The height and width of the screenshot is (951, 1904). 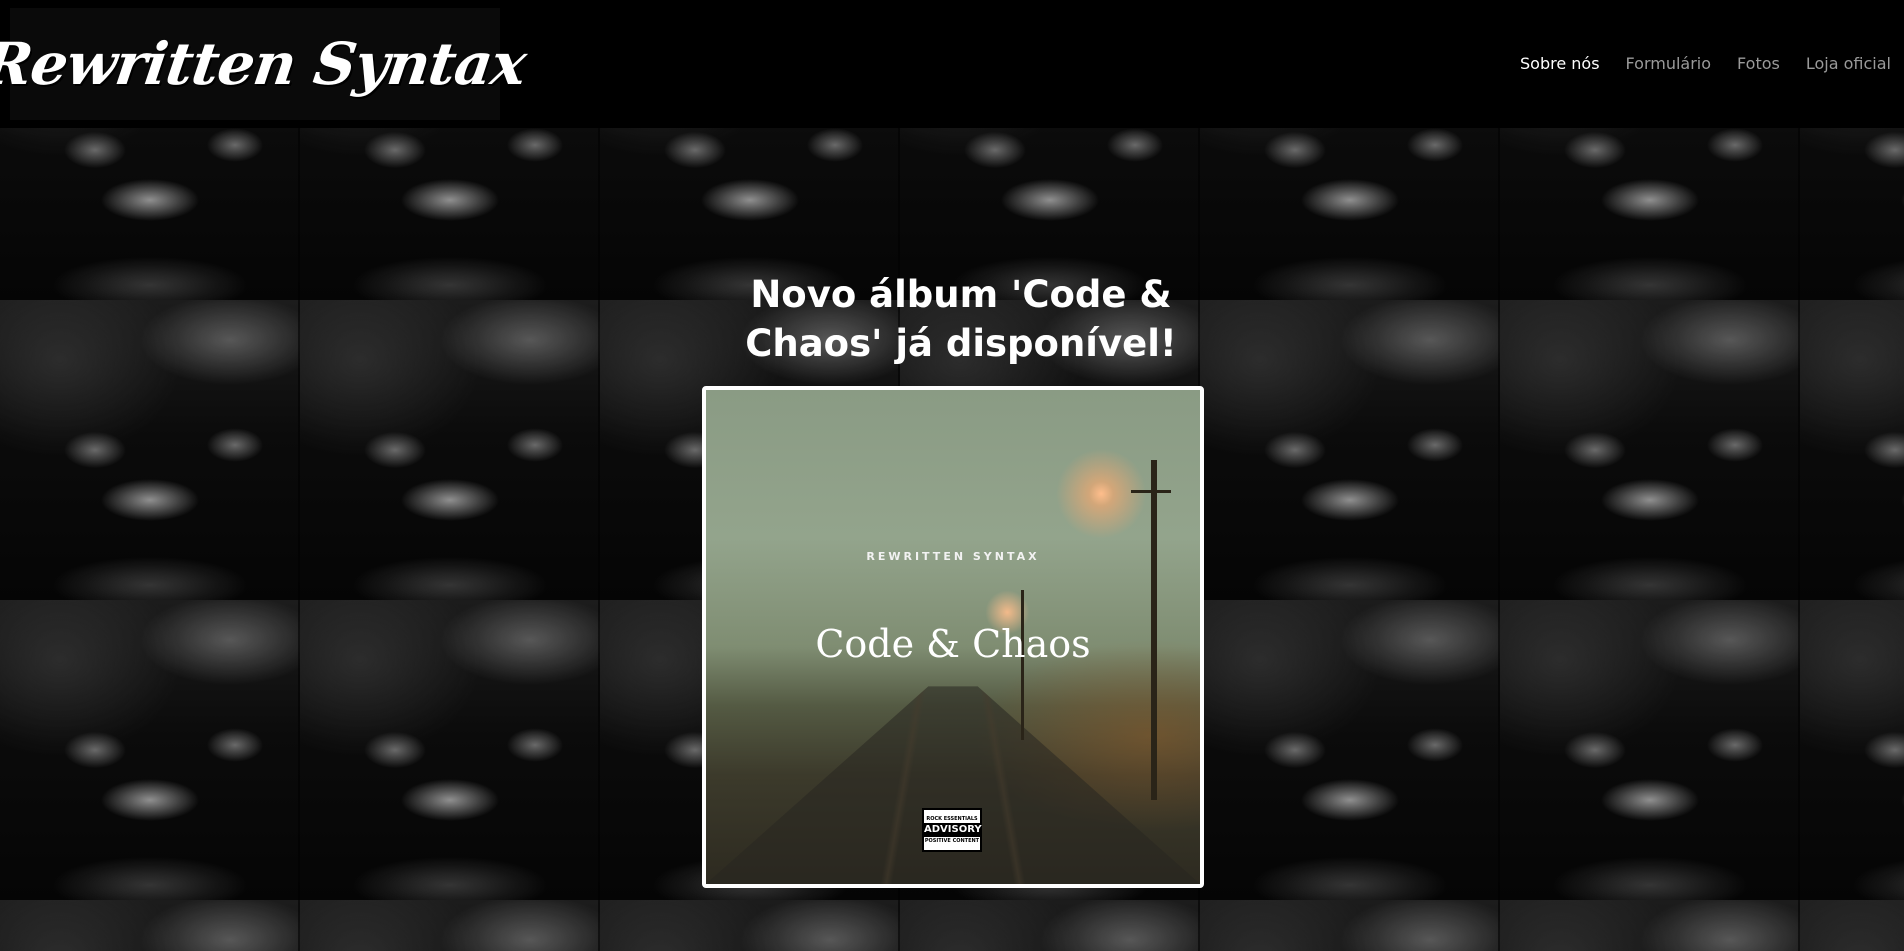 I want to click on logo-text: Rewritten Syntax, so click(x=265, y=64).